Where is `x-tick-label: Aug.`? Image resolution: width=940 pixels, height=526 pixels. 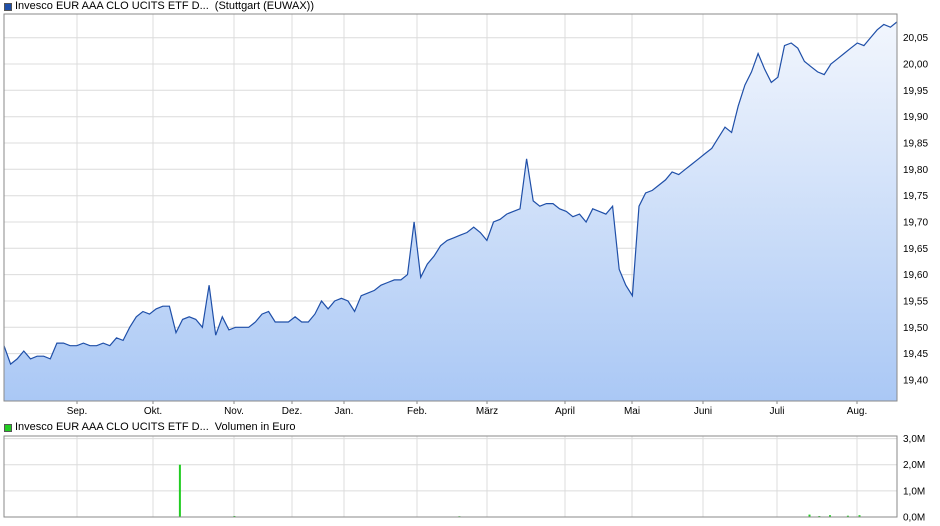
x-tick-label: Aug. is located at coordinates (857, 411).